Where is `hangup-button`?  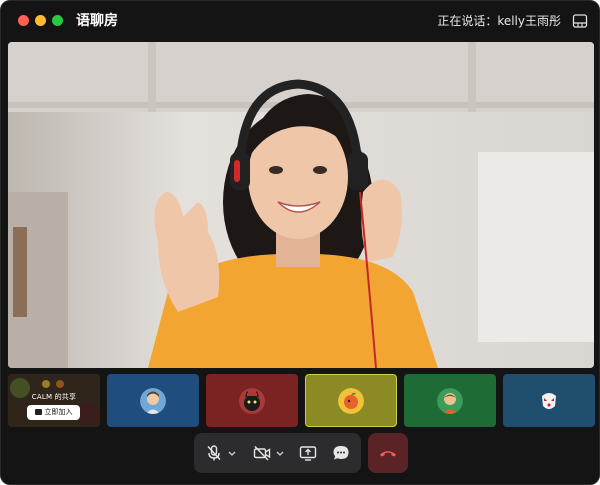 hangup-button is located at coordinates (388, 453).